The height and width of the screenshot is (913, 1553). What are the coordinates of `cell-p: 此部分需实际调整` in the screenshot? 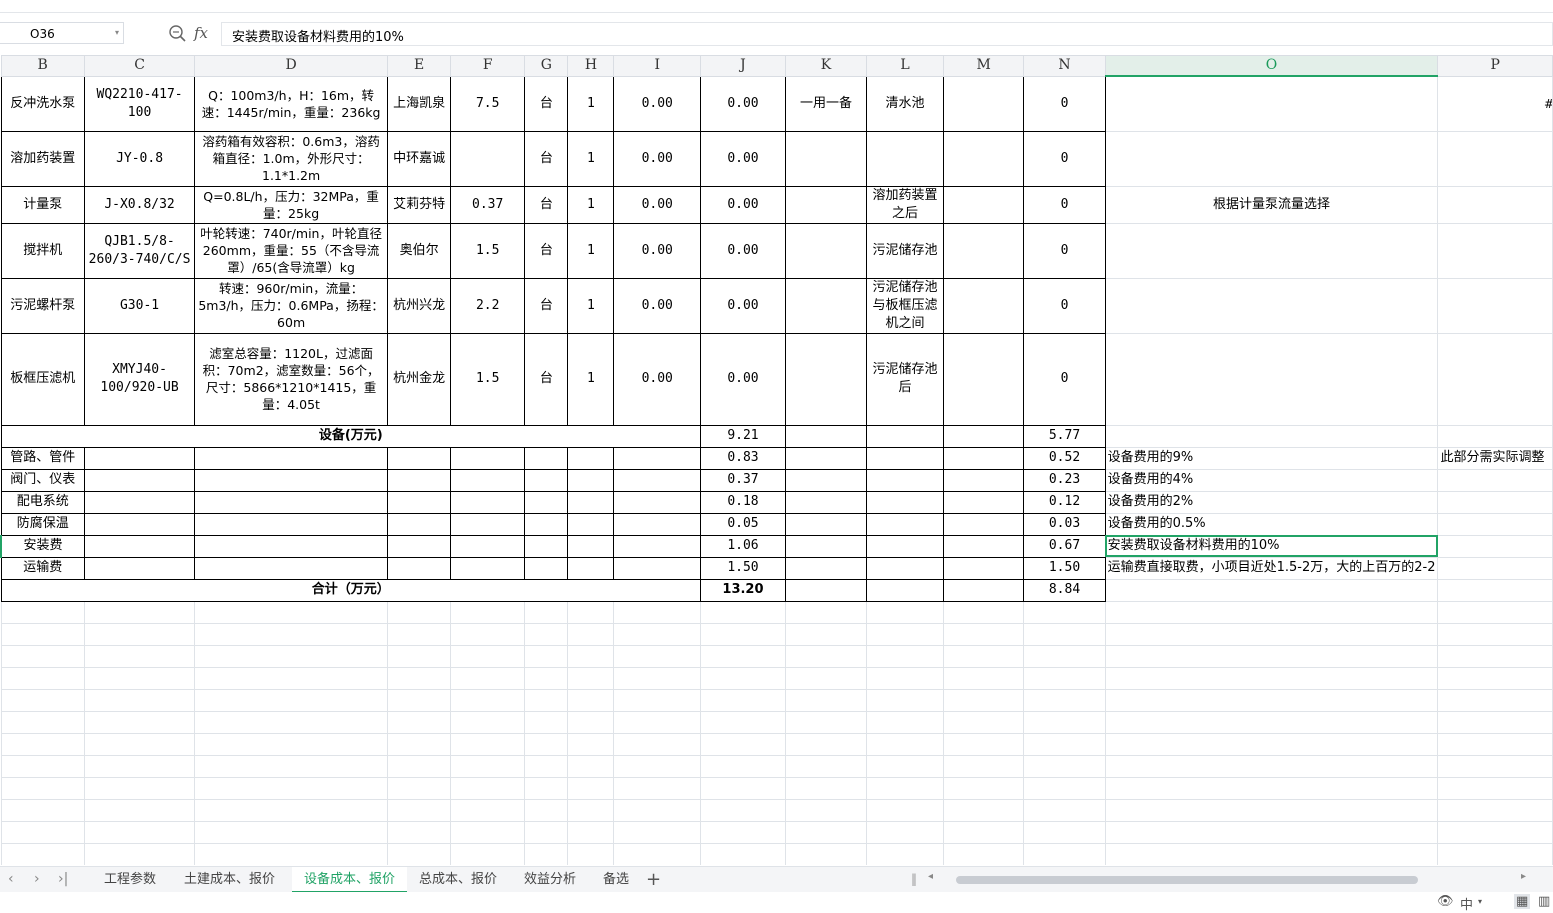 It's located at (1495, 458).